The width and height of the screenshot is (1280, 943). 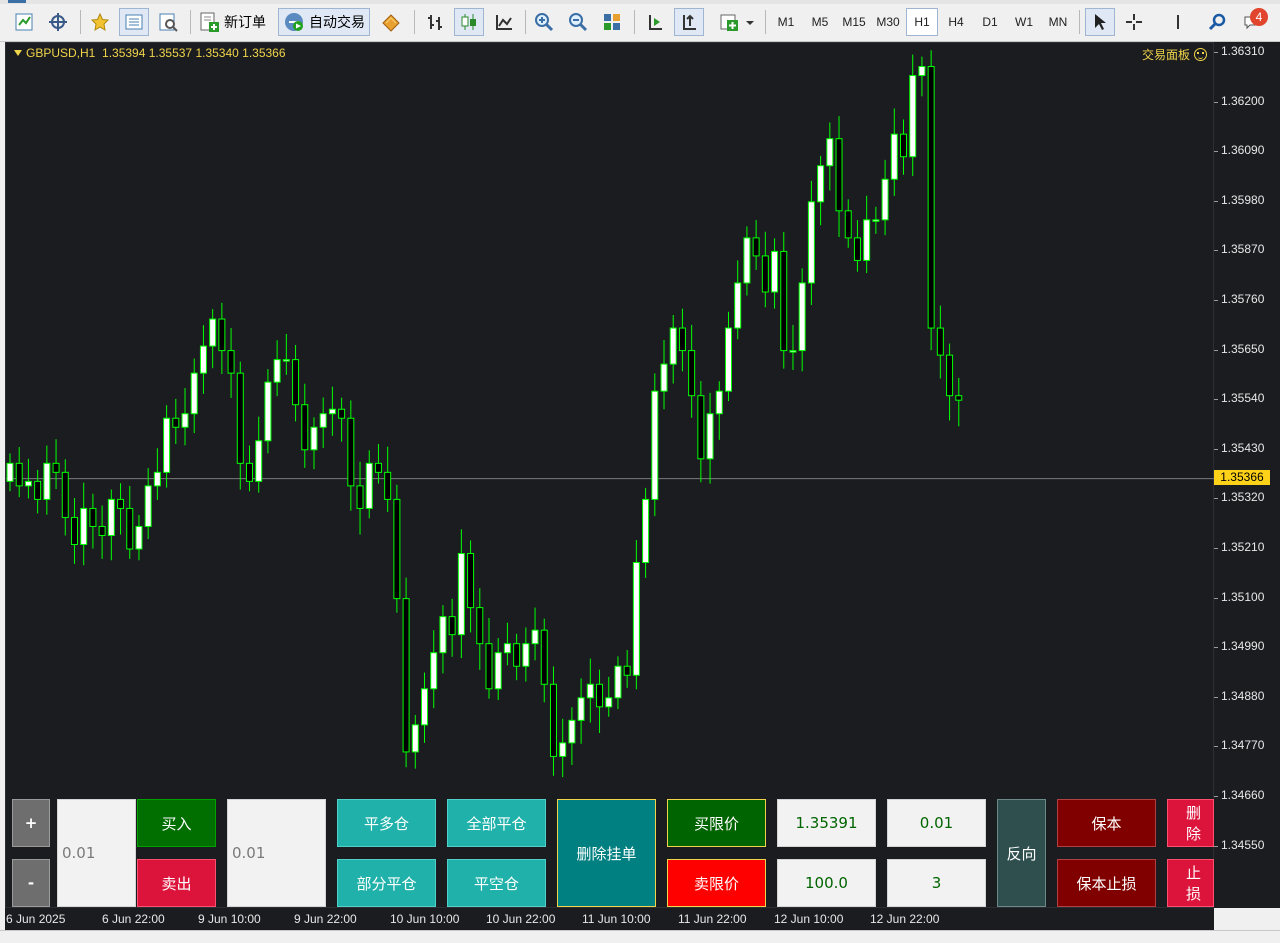 What do you see at coordinates (18, 53) in the screenshot?
I see `collapse-triangle-icon` at bounding box center [18, 53].